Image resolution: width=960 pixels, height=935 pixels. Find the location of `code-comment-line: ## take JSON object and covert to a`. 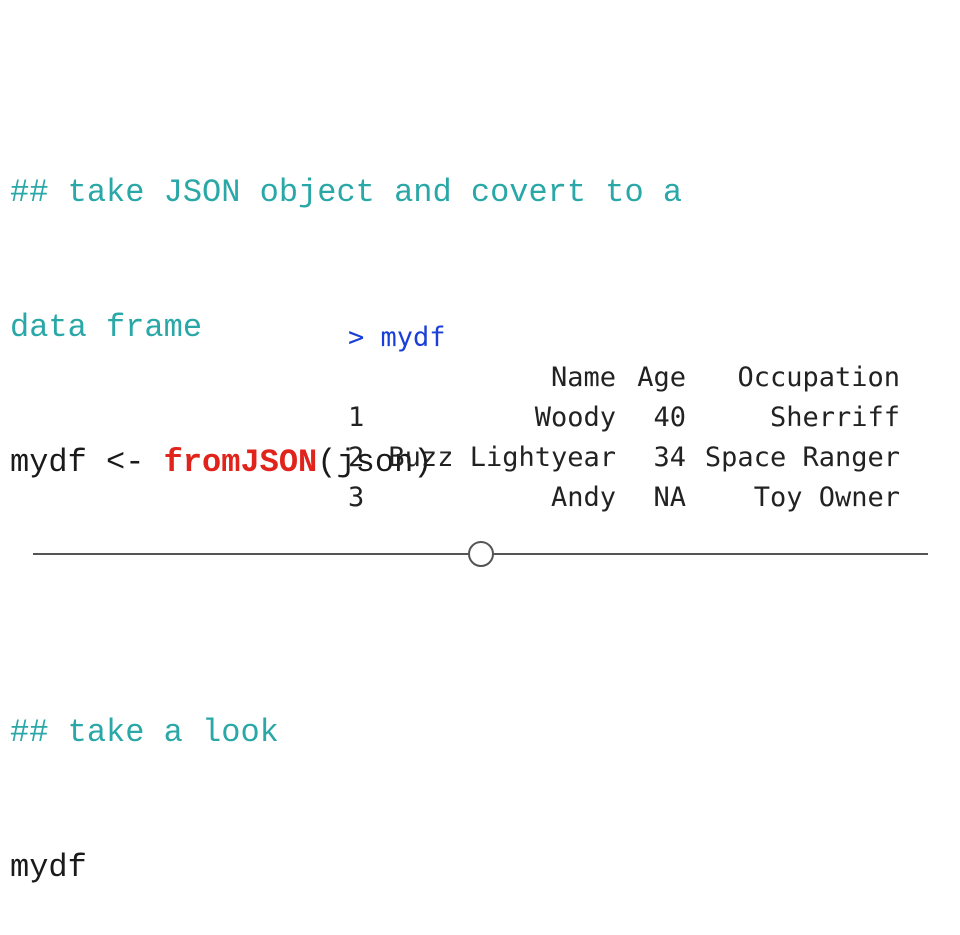

code-comment-line: ## take JSON object and covert to a is located at coordinates (346, 192).